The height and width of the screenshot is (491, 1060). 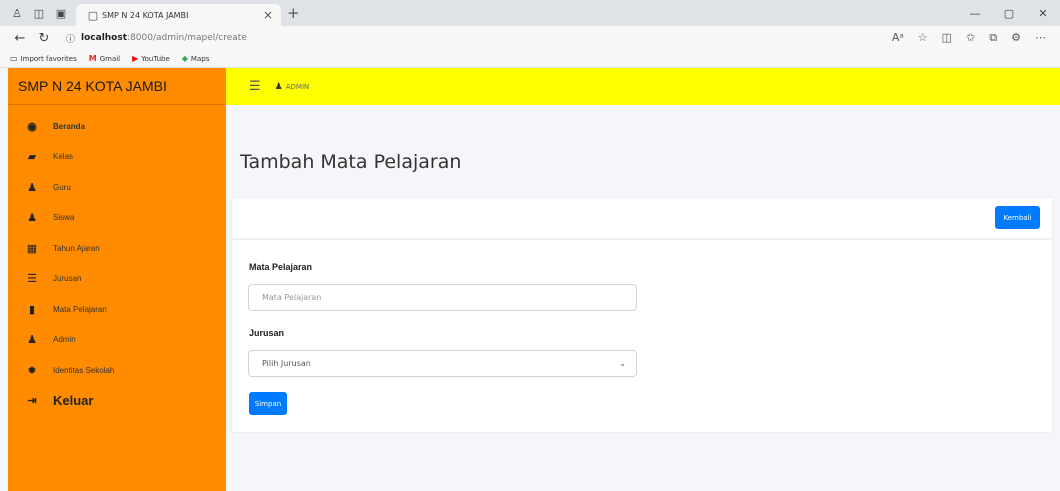 What do you see at coordinates (39, 13) in the screenshot?
I see `workspaces-icon: ◫` at bounding box center [39, 13].